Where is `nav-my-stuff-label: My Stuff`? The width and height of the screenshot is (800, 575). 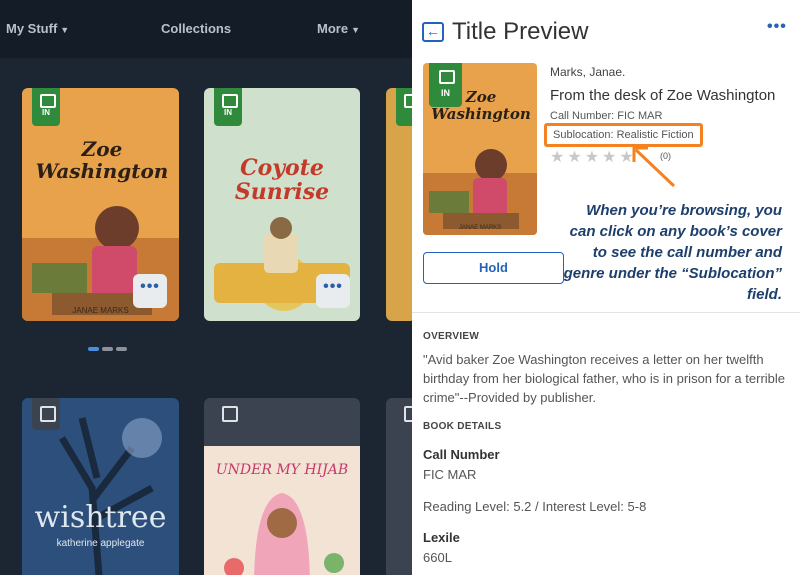
nav-my-stuff-label: My Stuff is located at coordinates (32, 28).